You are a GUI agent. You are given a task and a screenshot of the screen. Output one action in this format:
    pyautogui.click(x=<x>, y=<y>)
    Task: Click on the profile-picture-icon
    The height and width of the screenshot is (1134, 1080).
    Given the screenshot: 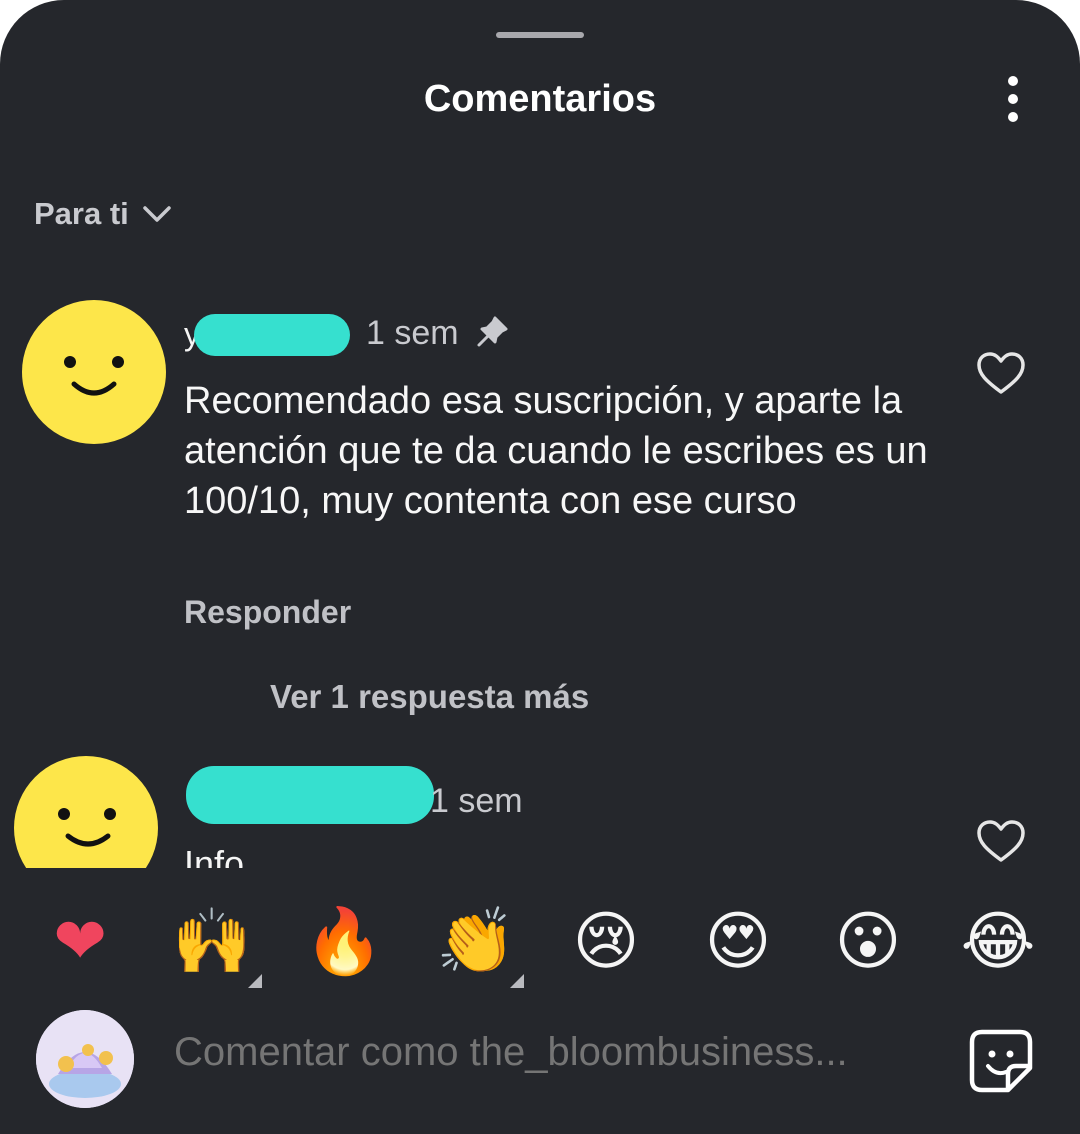 What is the action you would take?
    pyautogui.click(x=85, y=1059)
    